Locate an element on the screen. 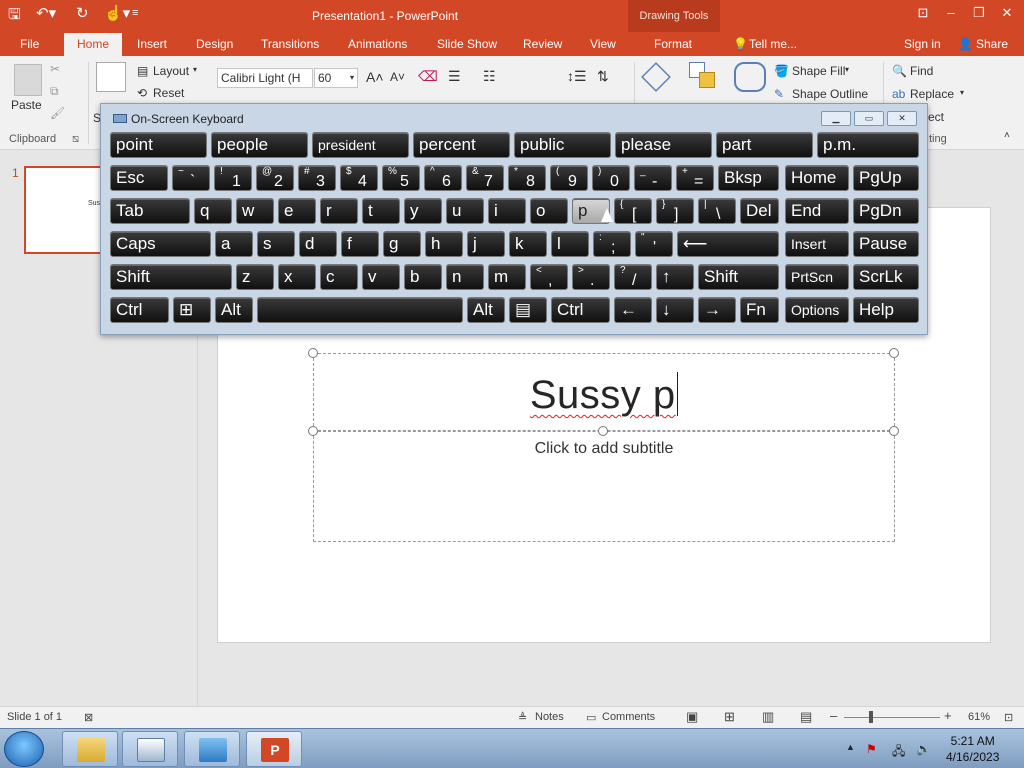 This screenshot has height=768, width=1024. key-a: a is located at coordinates (234, 244).